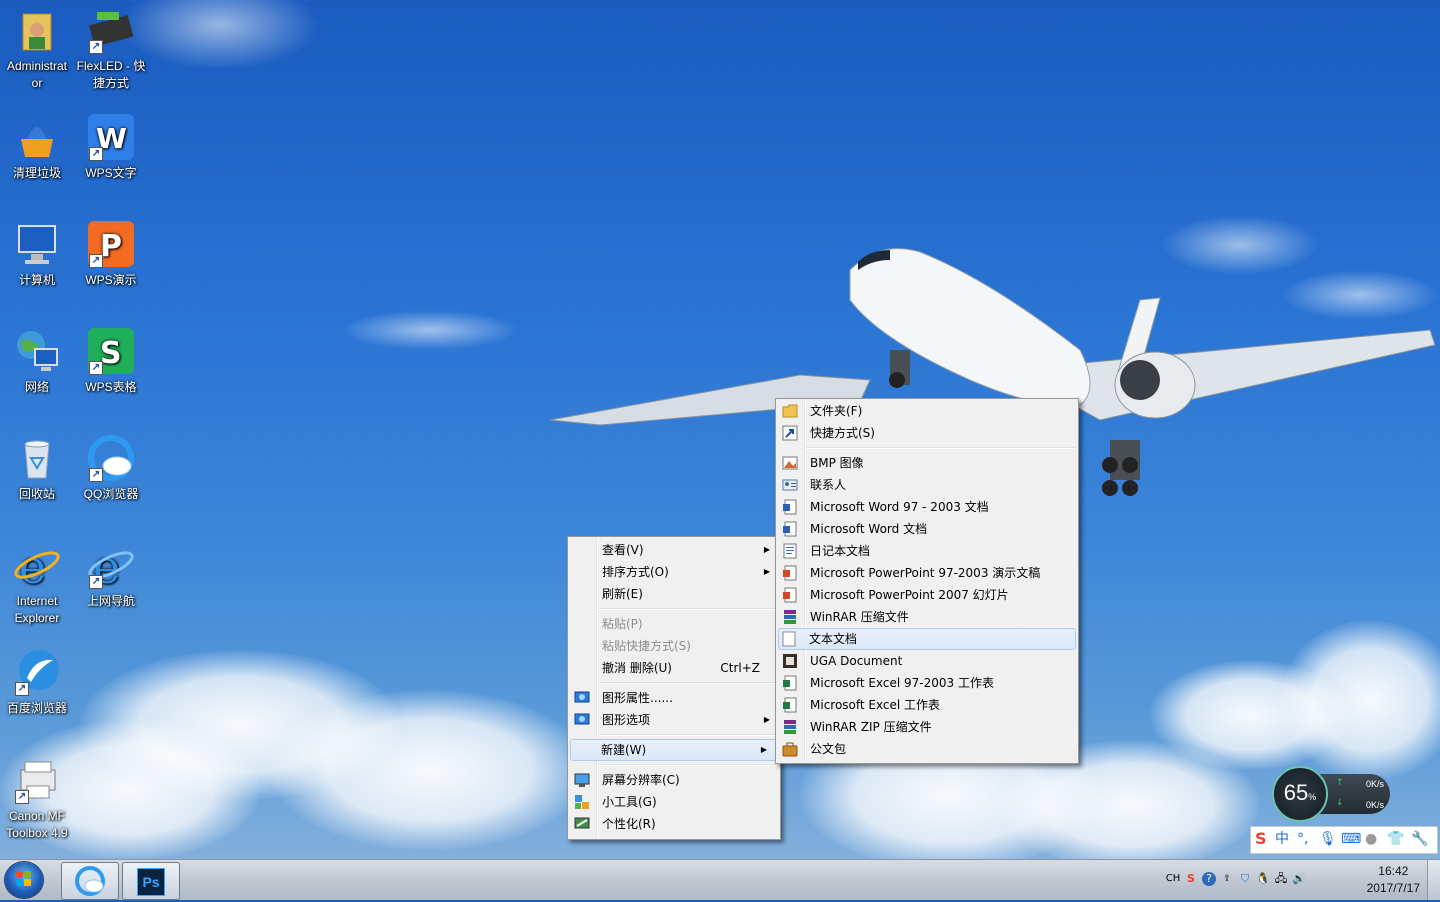 The image size is (1440, 902). What do you see at coordinates (842, 433) in the screenshot?
I see `menu-item-label: 快捷方式(S)` at bounding box center [842, 433].